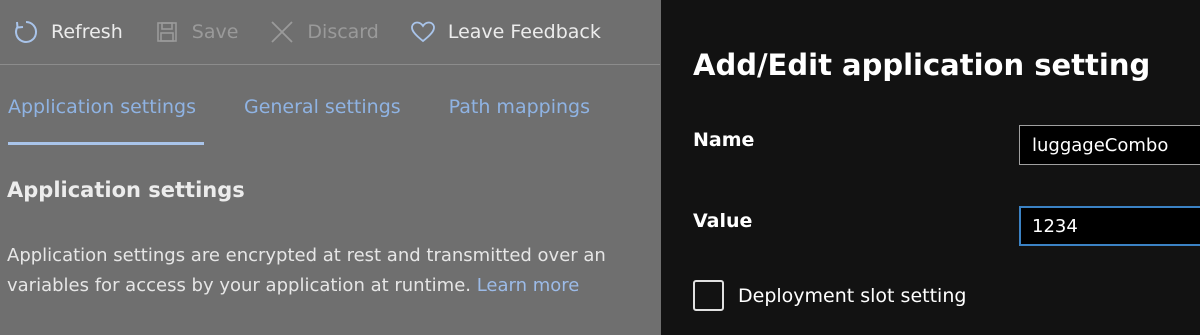  I want to click on save-label: Save, so click(215, 32).